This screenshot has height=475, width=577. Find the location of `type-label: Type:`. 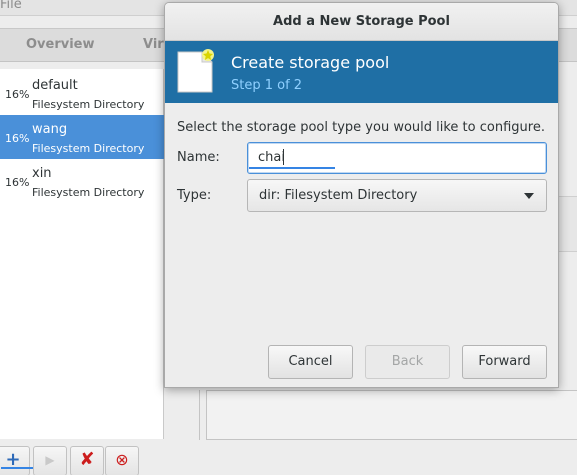

type-label: Type: is located at coordinates (194, 195).